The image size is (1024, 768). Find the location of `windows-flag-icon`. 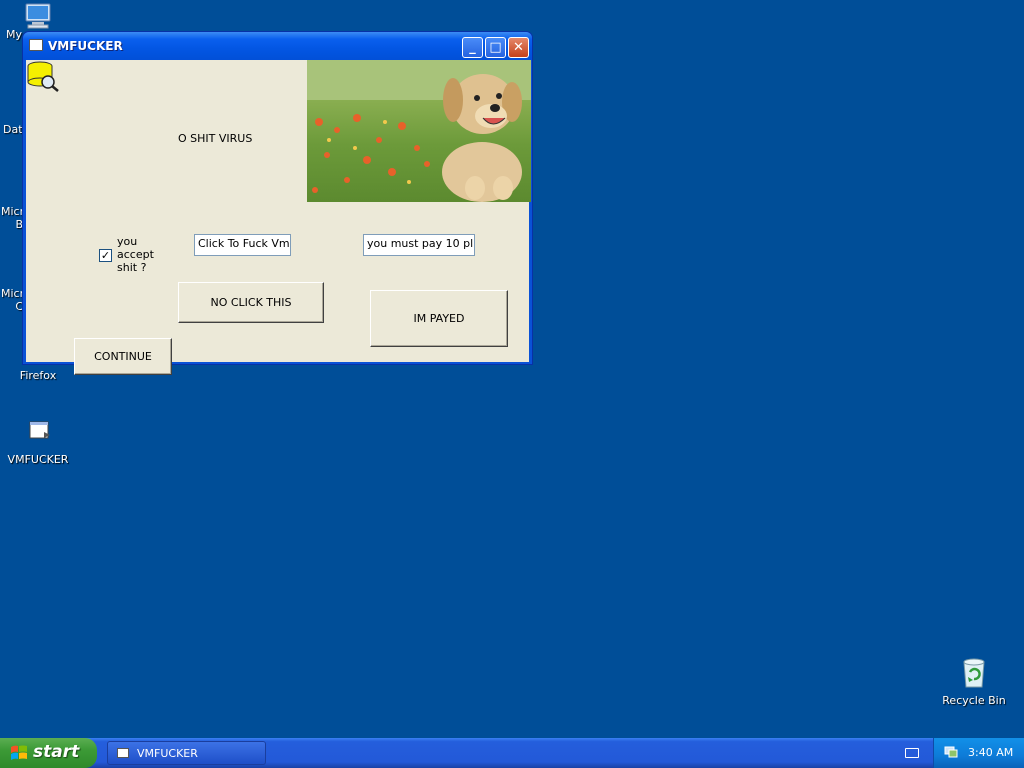

windows-flag-icon is located at coordinates (19, 753).